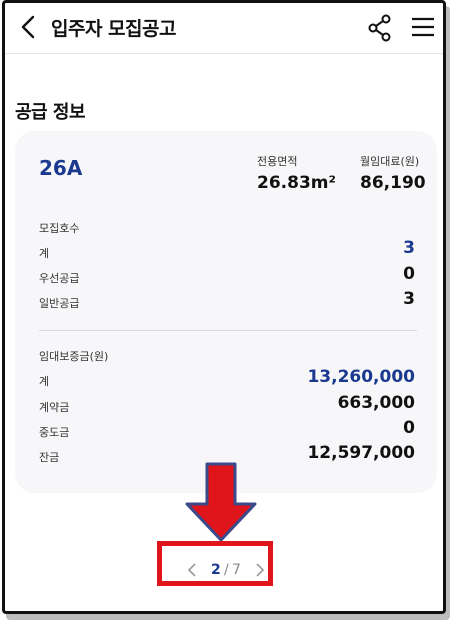  I want to click on deposit-balance-label: 잔금, so click(49, 457).